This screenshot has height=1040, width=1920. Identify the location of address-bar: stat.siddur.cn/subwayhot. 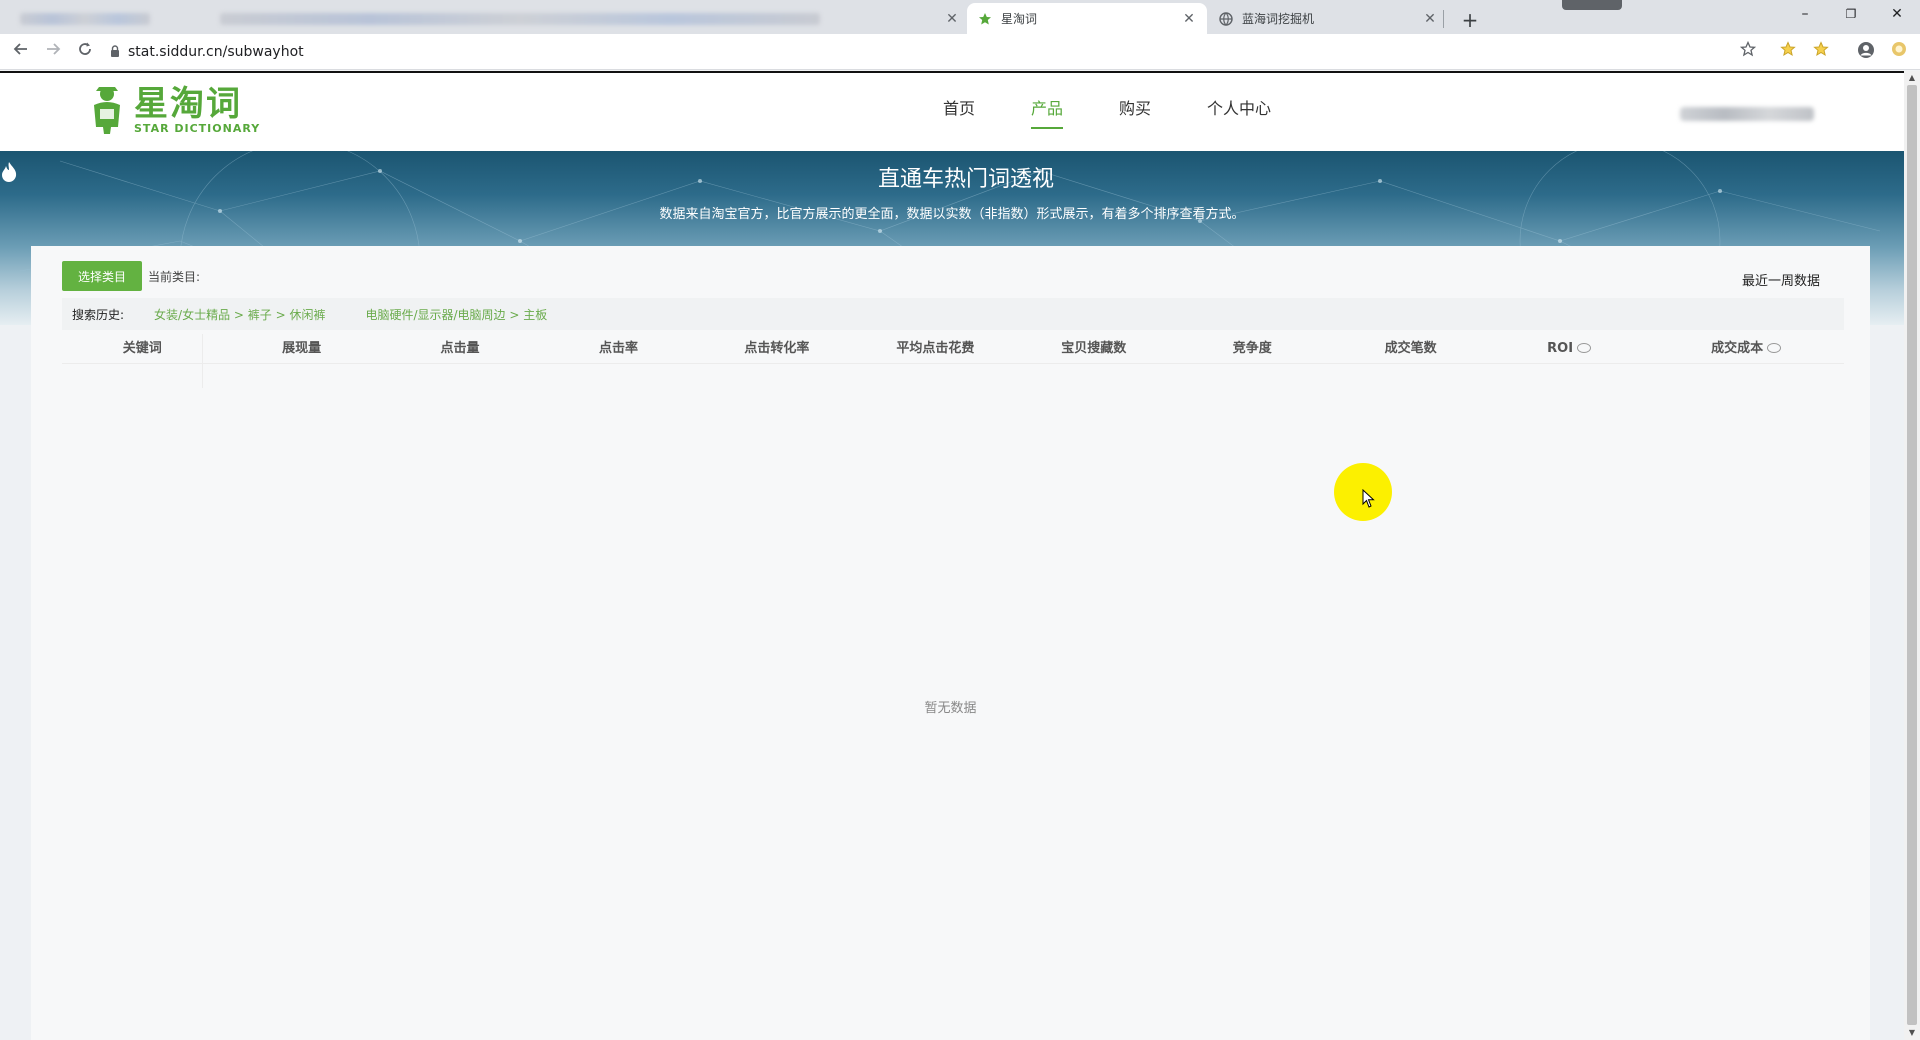
(945, 52).